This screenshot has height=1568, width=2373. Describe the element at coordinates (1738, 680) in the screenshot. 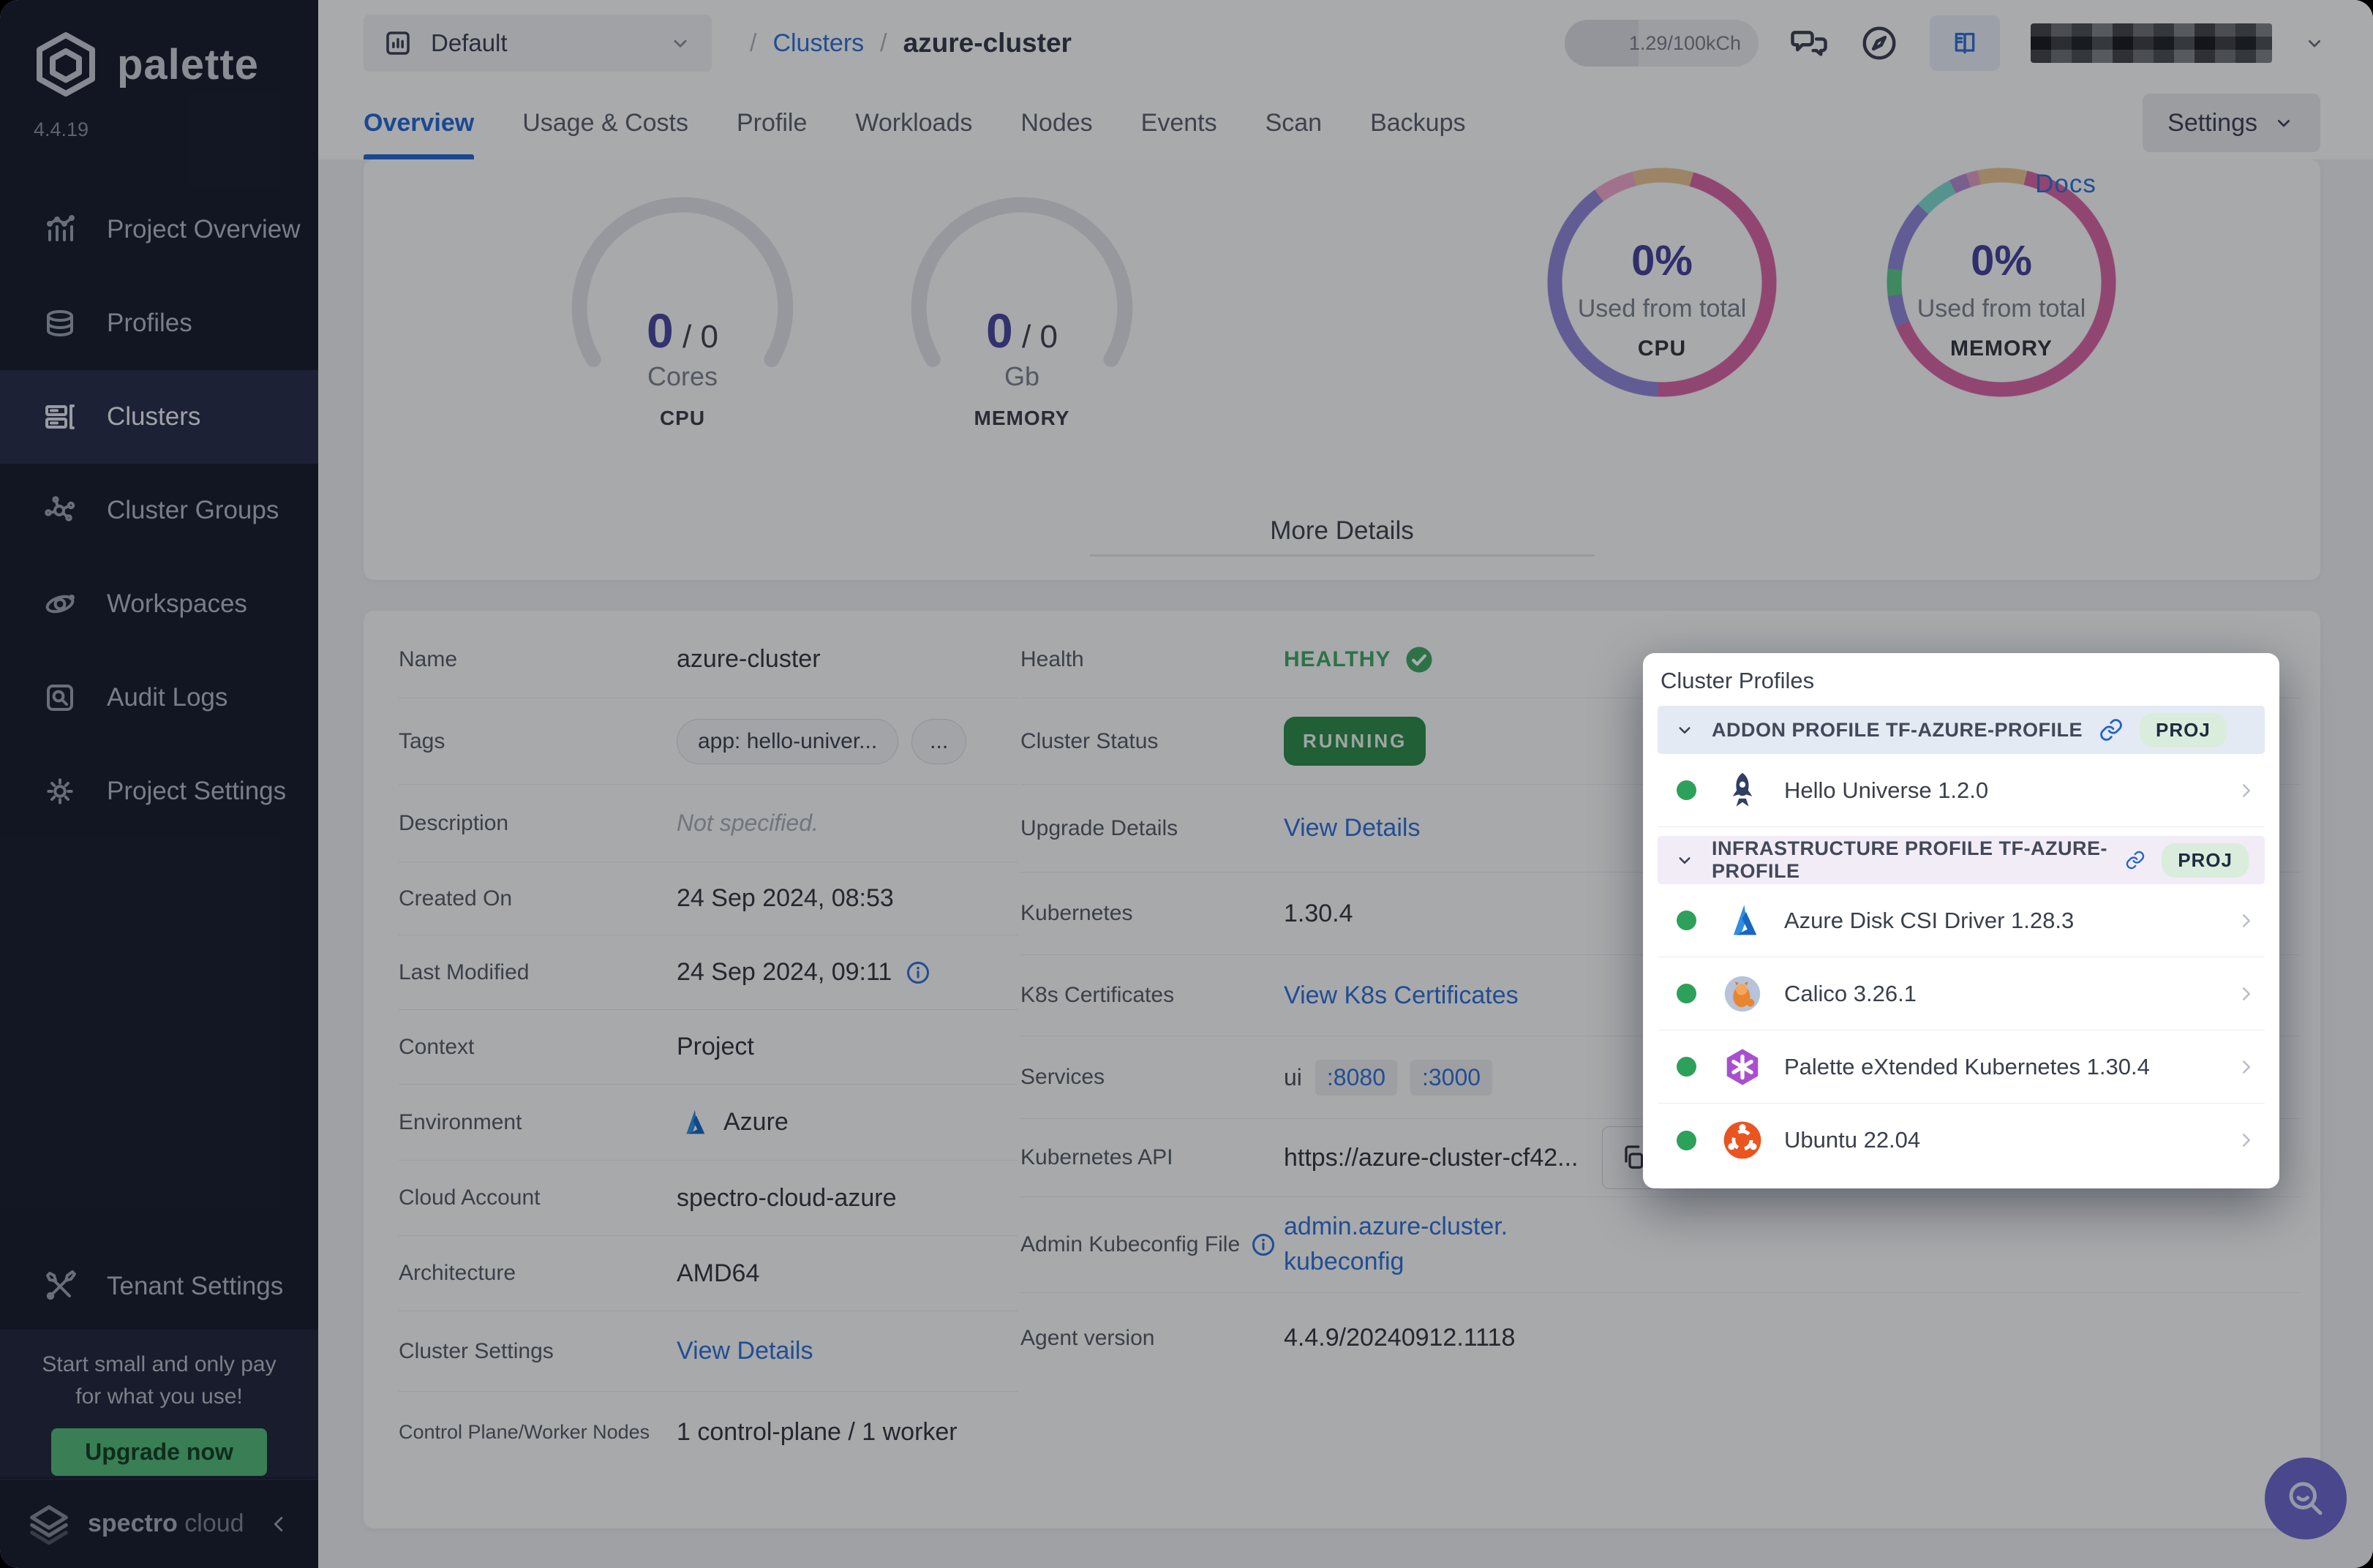

I see `popup-title: Cluster Profiles` at that location.